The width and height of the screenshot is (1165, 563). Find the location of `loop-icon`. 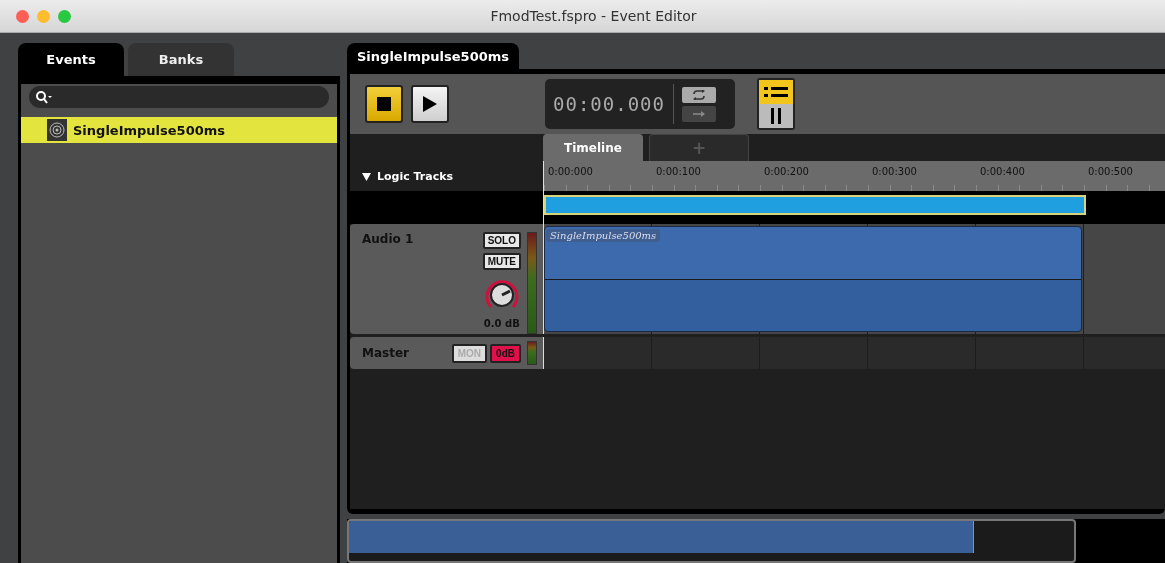

loop-icon is located at coordinates (698, 94).